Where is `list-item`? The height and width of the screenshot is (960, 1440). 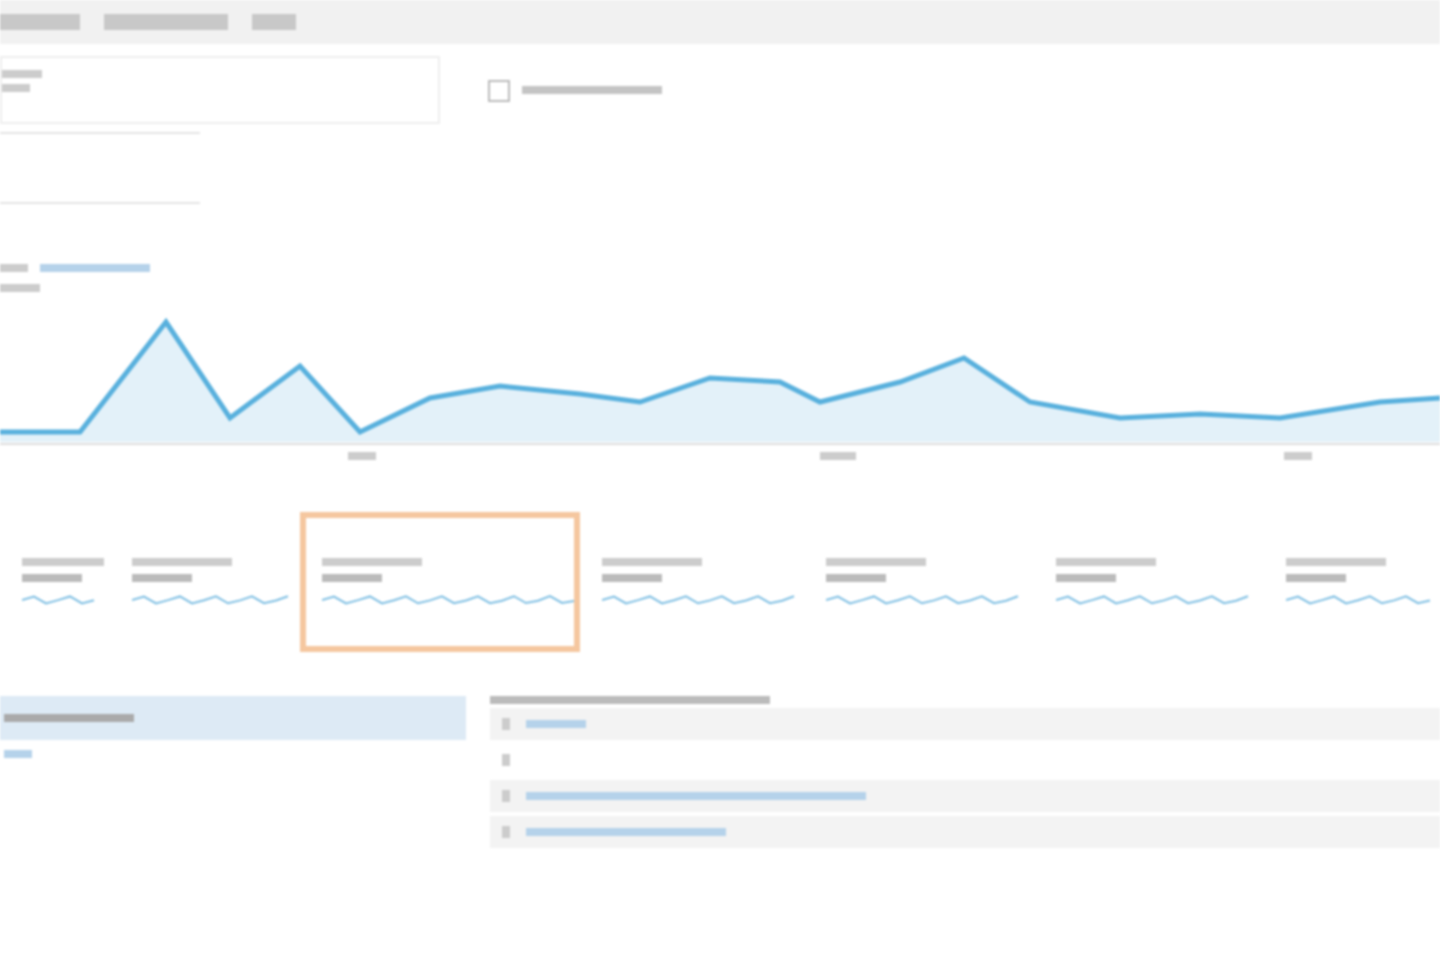 list-item is located at coordinates (233, 718).